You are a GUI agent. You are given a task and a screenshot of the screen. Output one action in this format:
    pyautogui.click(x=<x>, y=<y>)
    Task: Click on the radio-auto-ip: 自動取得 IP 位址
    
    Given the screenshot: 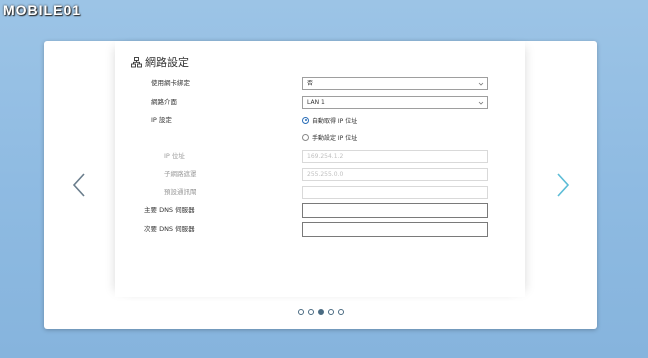 What is the action you would take?
    pyautogui.click(x=329, y=120)
    